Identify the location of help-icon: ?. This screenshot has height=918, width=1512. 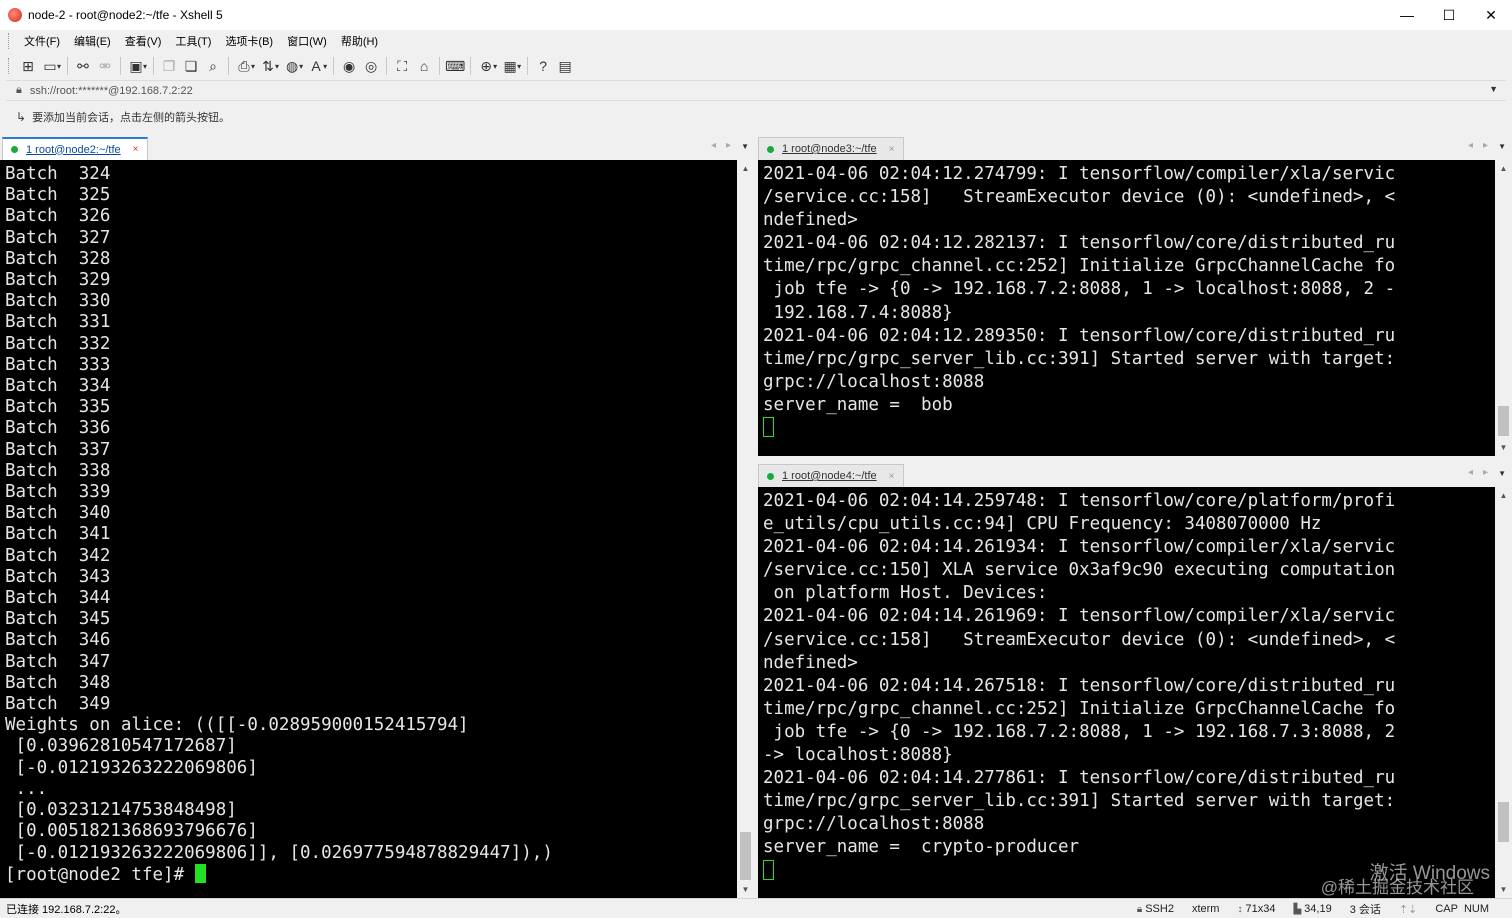
(543, 66).